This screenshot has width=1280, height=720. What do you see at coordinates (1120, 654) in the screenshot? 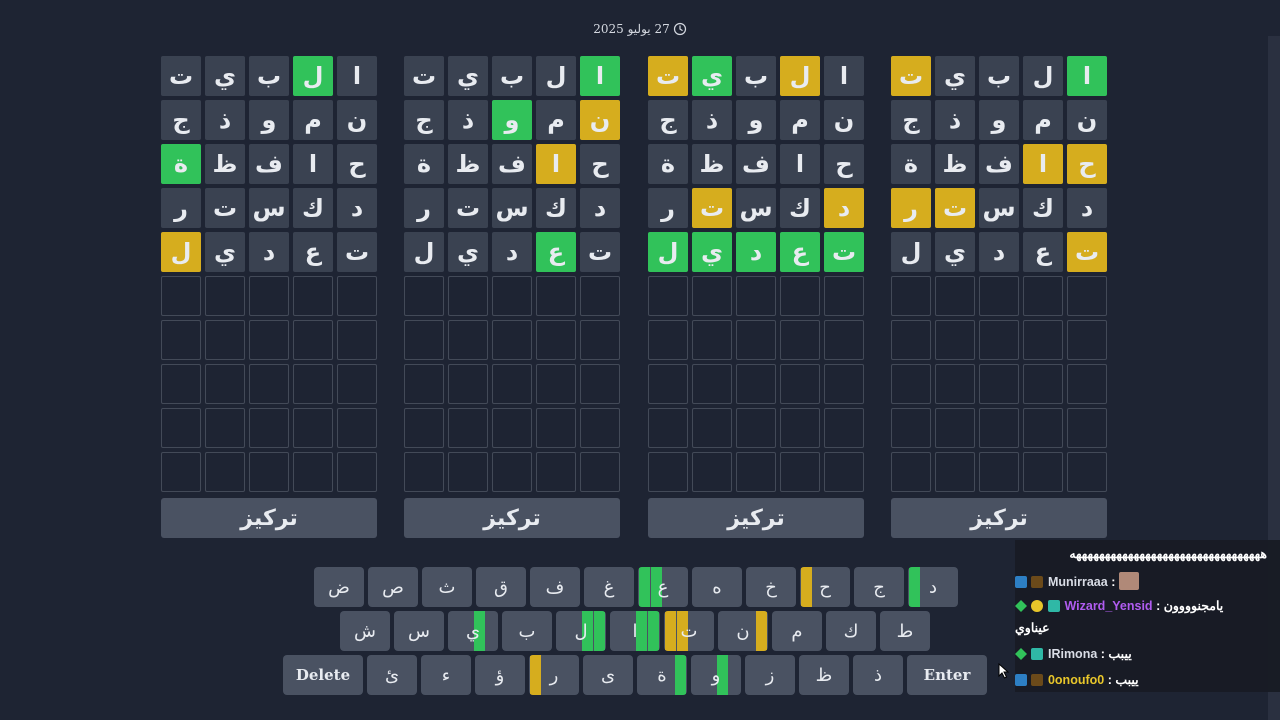
I see `chat-message: ييبب` at bounding box center [1120, 654].